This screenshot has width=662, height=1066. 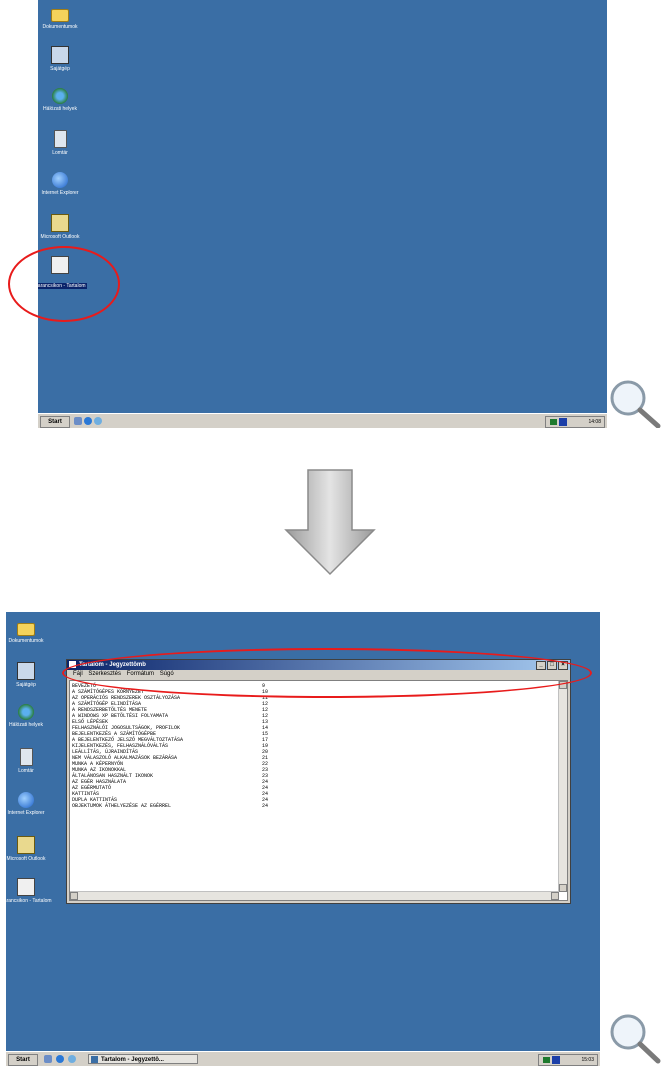 I want to click on shortcut-tartalom-icon, so click(x=26, y=887).